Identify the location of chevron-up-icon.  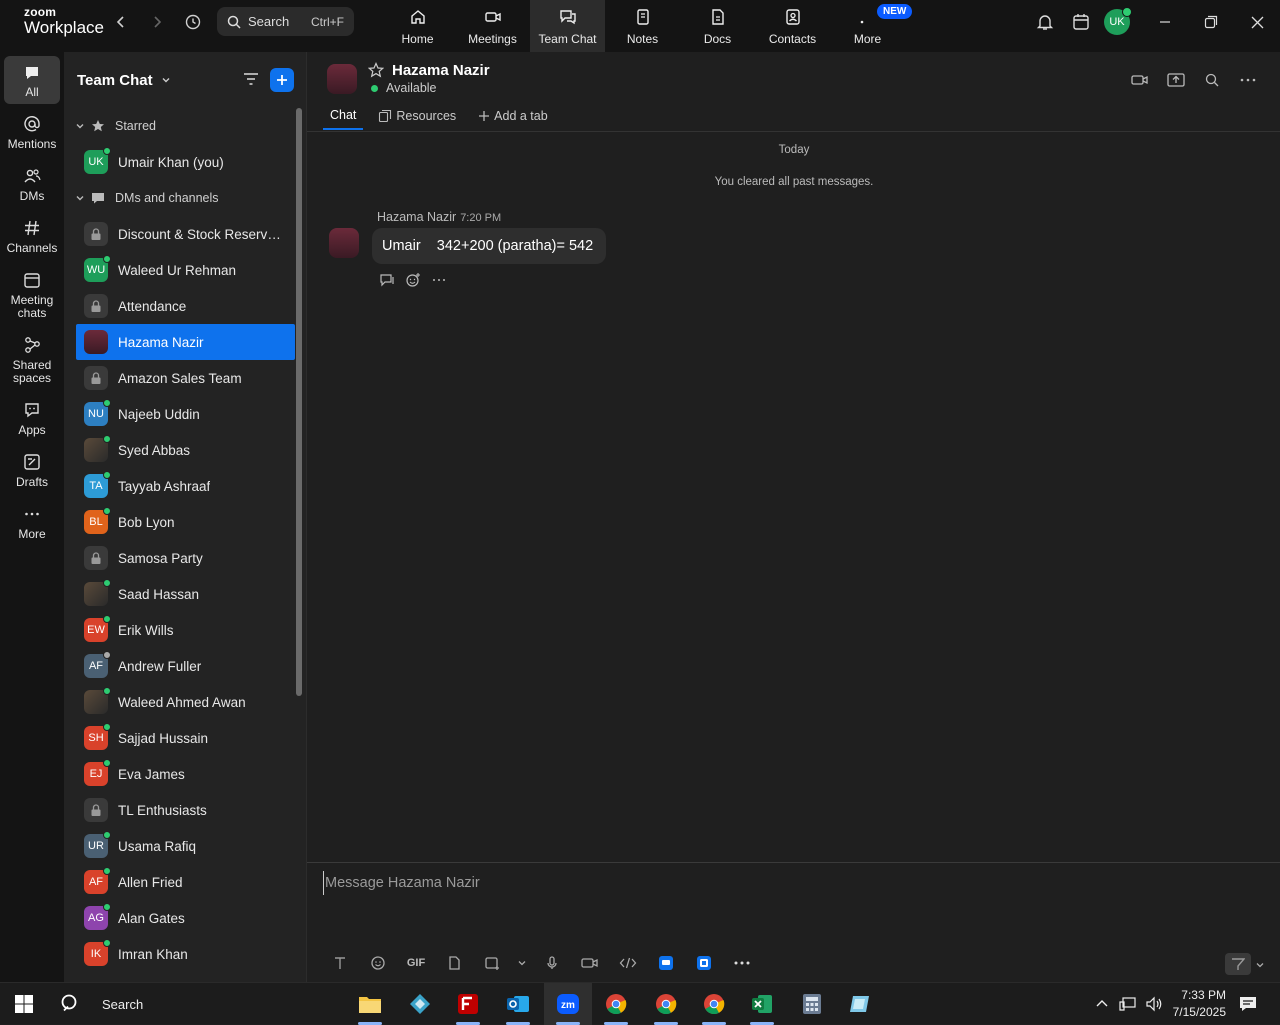
(1102, 1004).